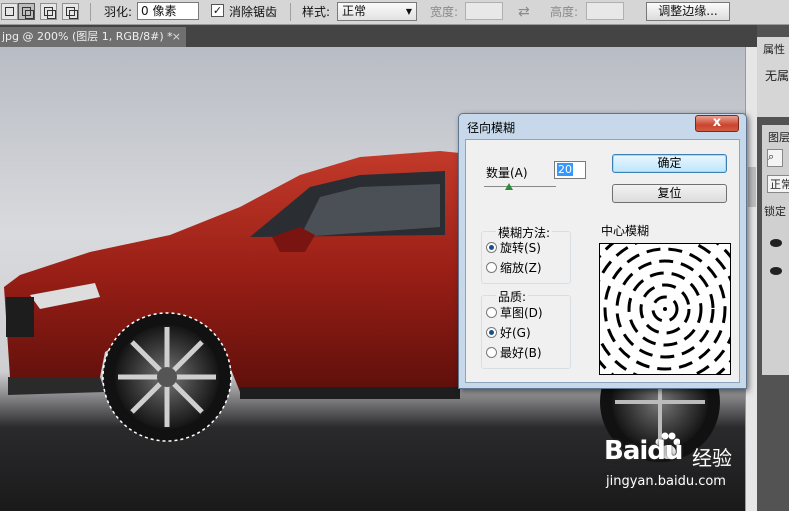 This screenshot has height=511, width=789. What do you see at coordinates (377, 11) in the screenshot?
I see `style-select: 正常 ▼` at bounding box center [377, 11].